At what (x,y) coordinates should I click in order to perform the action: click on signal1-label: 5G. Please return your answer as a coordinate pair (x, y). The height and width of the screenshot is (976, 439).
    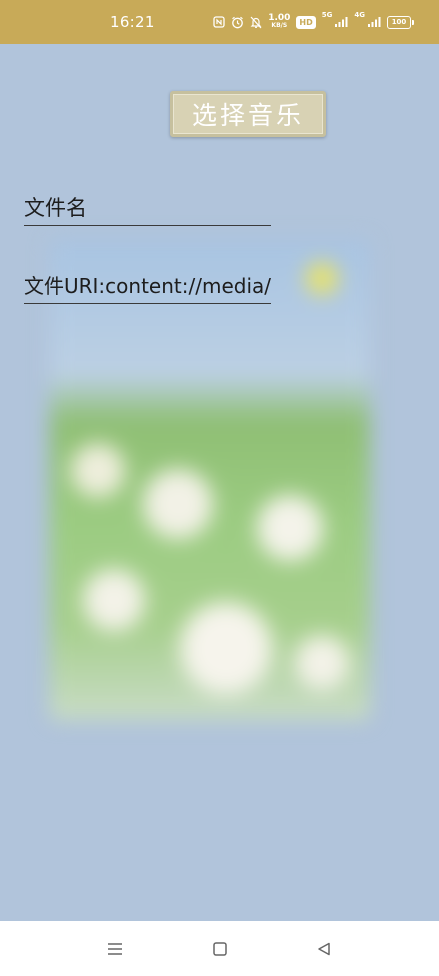
    Looking at the image, I should click on (327, 15).